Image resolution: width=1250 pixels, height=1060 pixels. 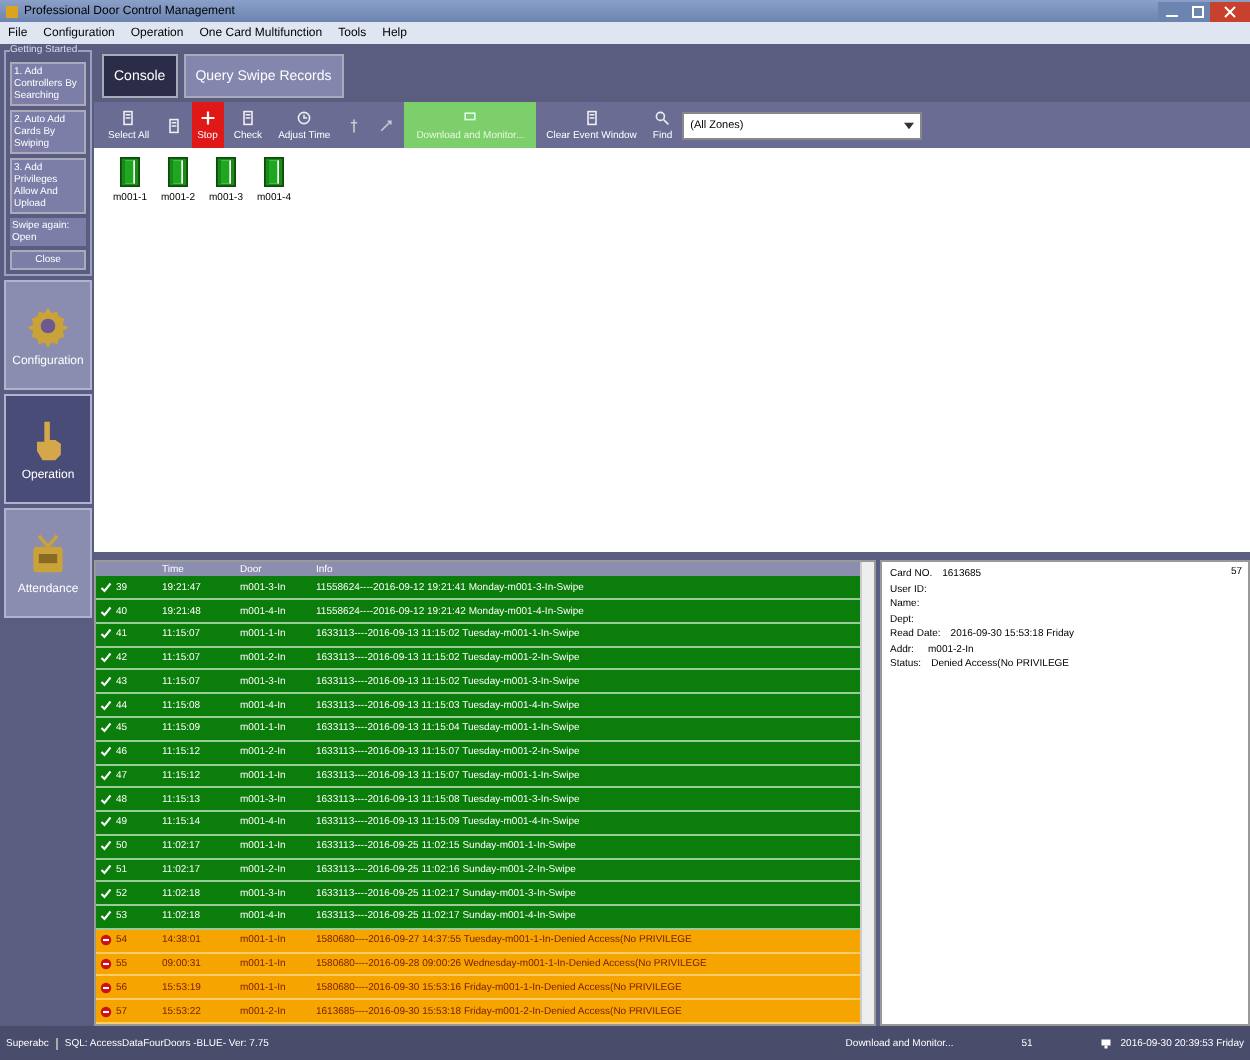 What do you see at coordinates (247, 117) in the screenshot?
I see `document-icon` at bounding box center [247, 117].